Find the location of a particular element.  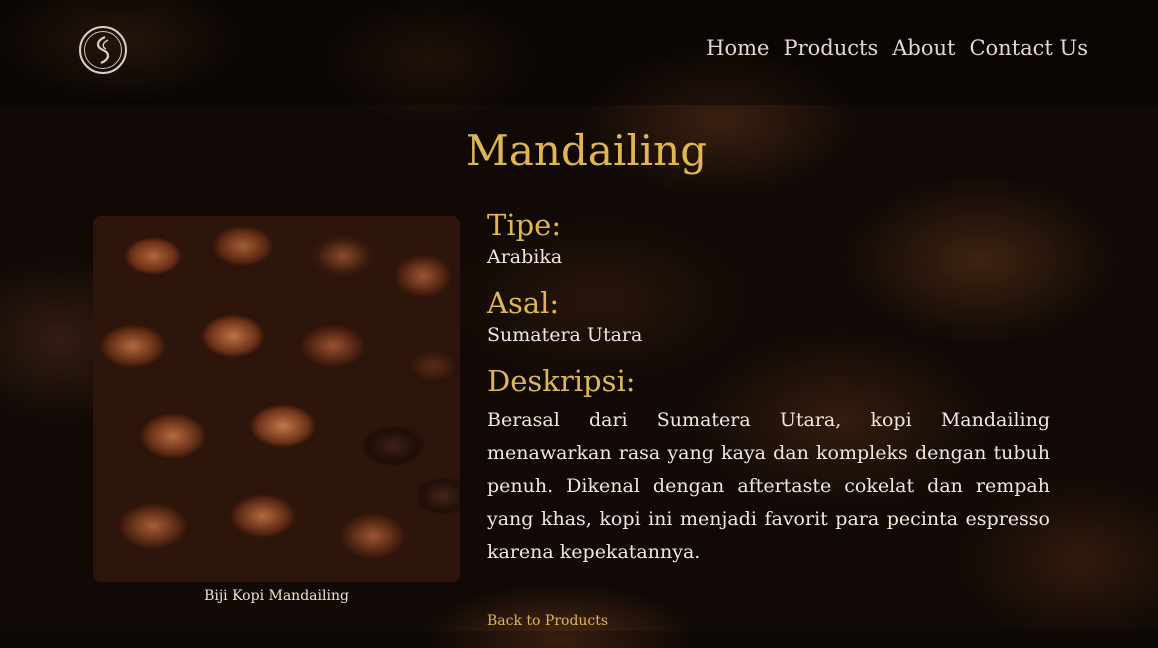

coffee-bean-logo-icon is located at coordinates (103, 50).